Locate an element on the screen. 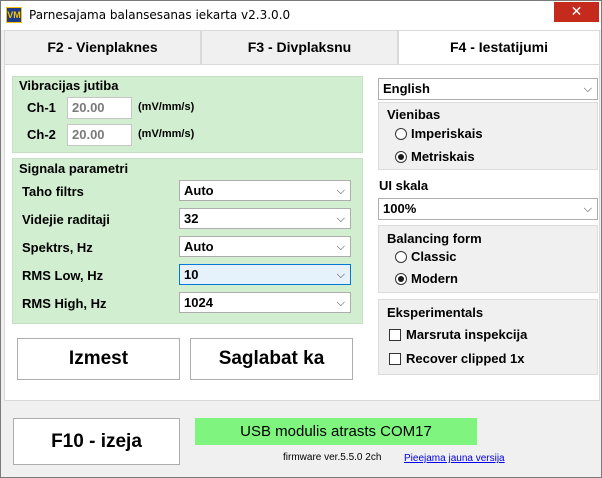 The image size is (602, 478). ch2-label: Ch-2 is located at coordinates (41, 134).